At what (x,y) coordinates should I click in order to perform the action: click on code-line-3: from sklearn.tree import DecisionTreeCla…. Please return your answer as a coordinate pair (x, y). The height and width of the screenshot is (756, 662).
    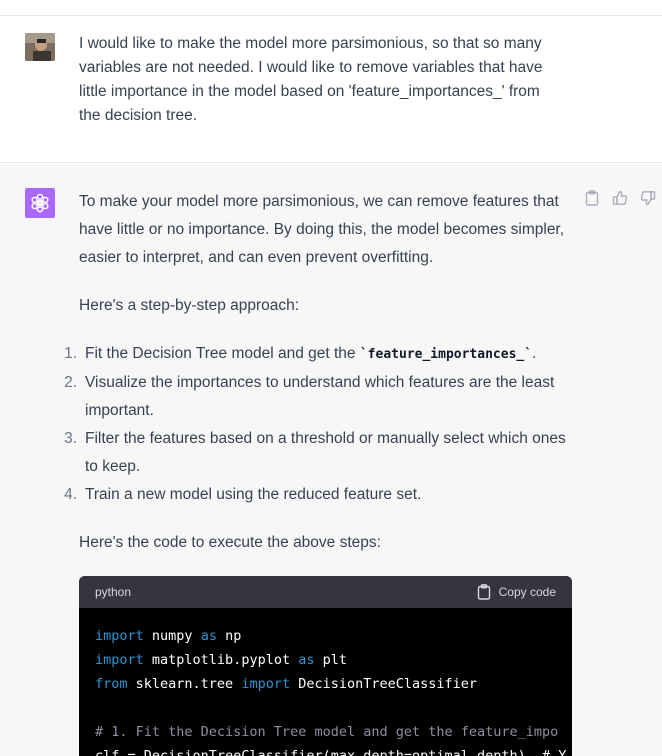
    Looking at the image, I should click on (286, 684).